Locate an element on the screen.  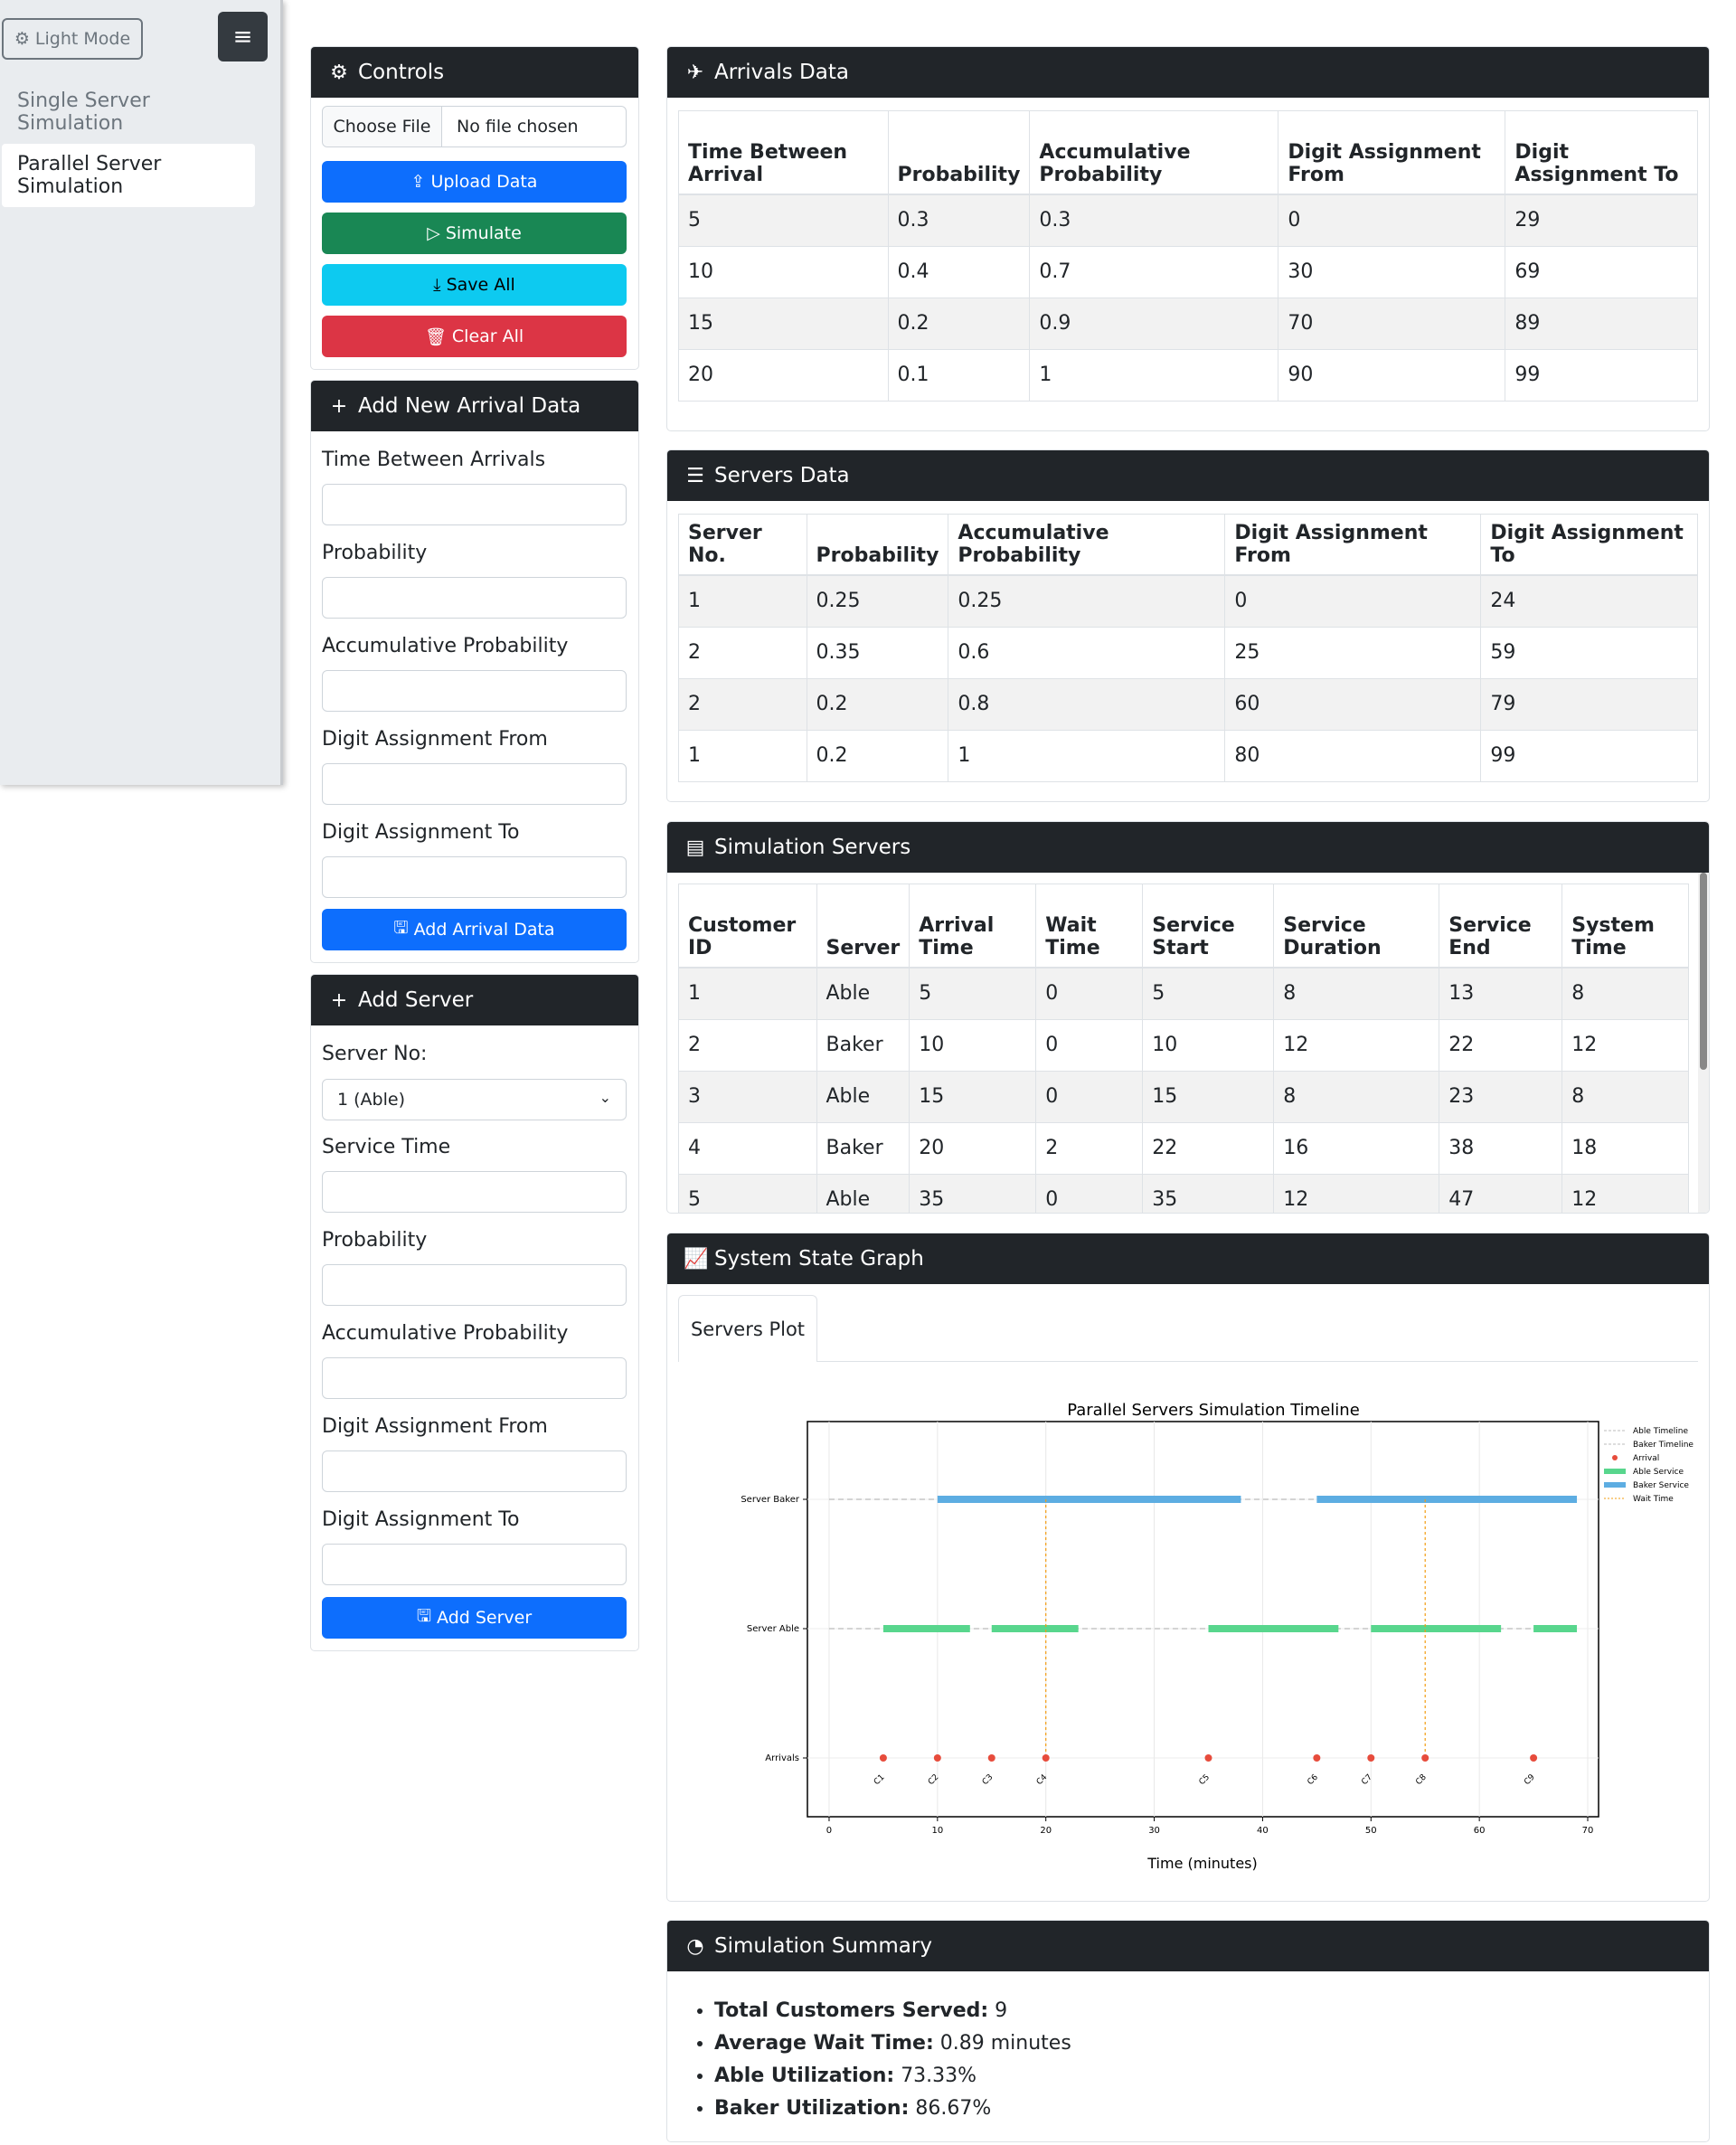
table-row: 1 0.2 1 80 99 is located at coordinates (1188, 755).